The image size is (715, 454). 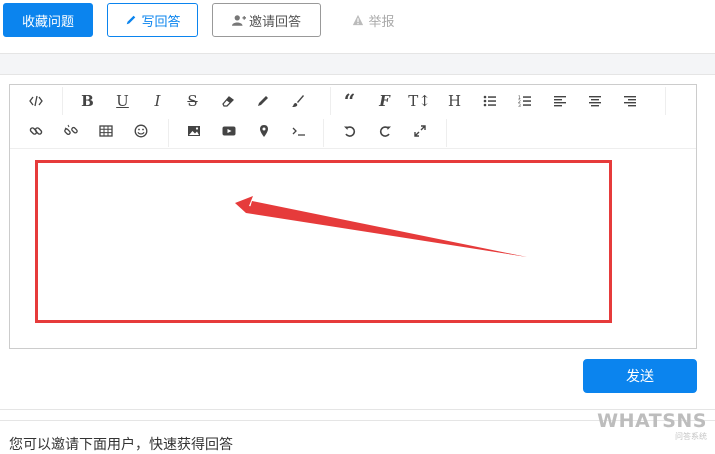 I want to click on align-center-icon, so click(x=594, y=101).